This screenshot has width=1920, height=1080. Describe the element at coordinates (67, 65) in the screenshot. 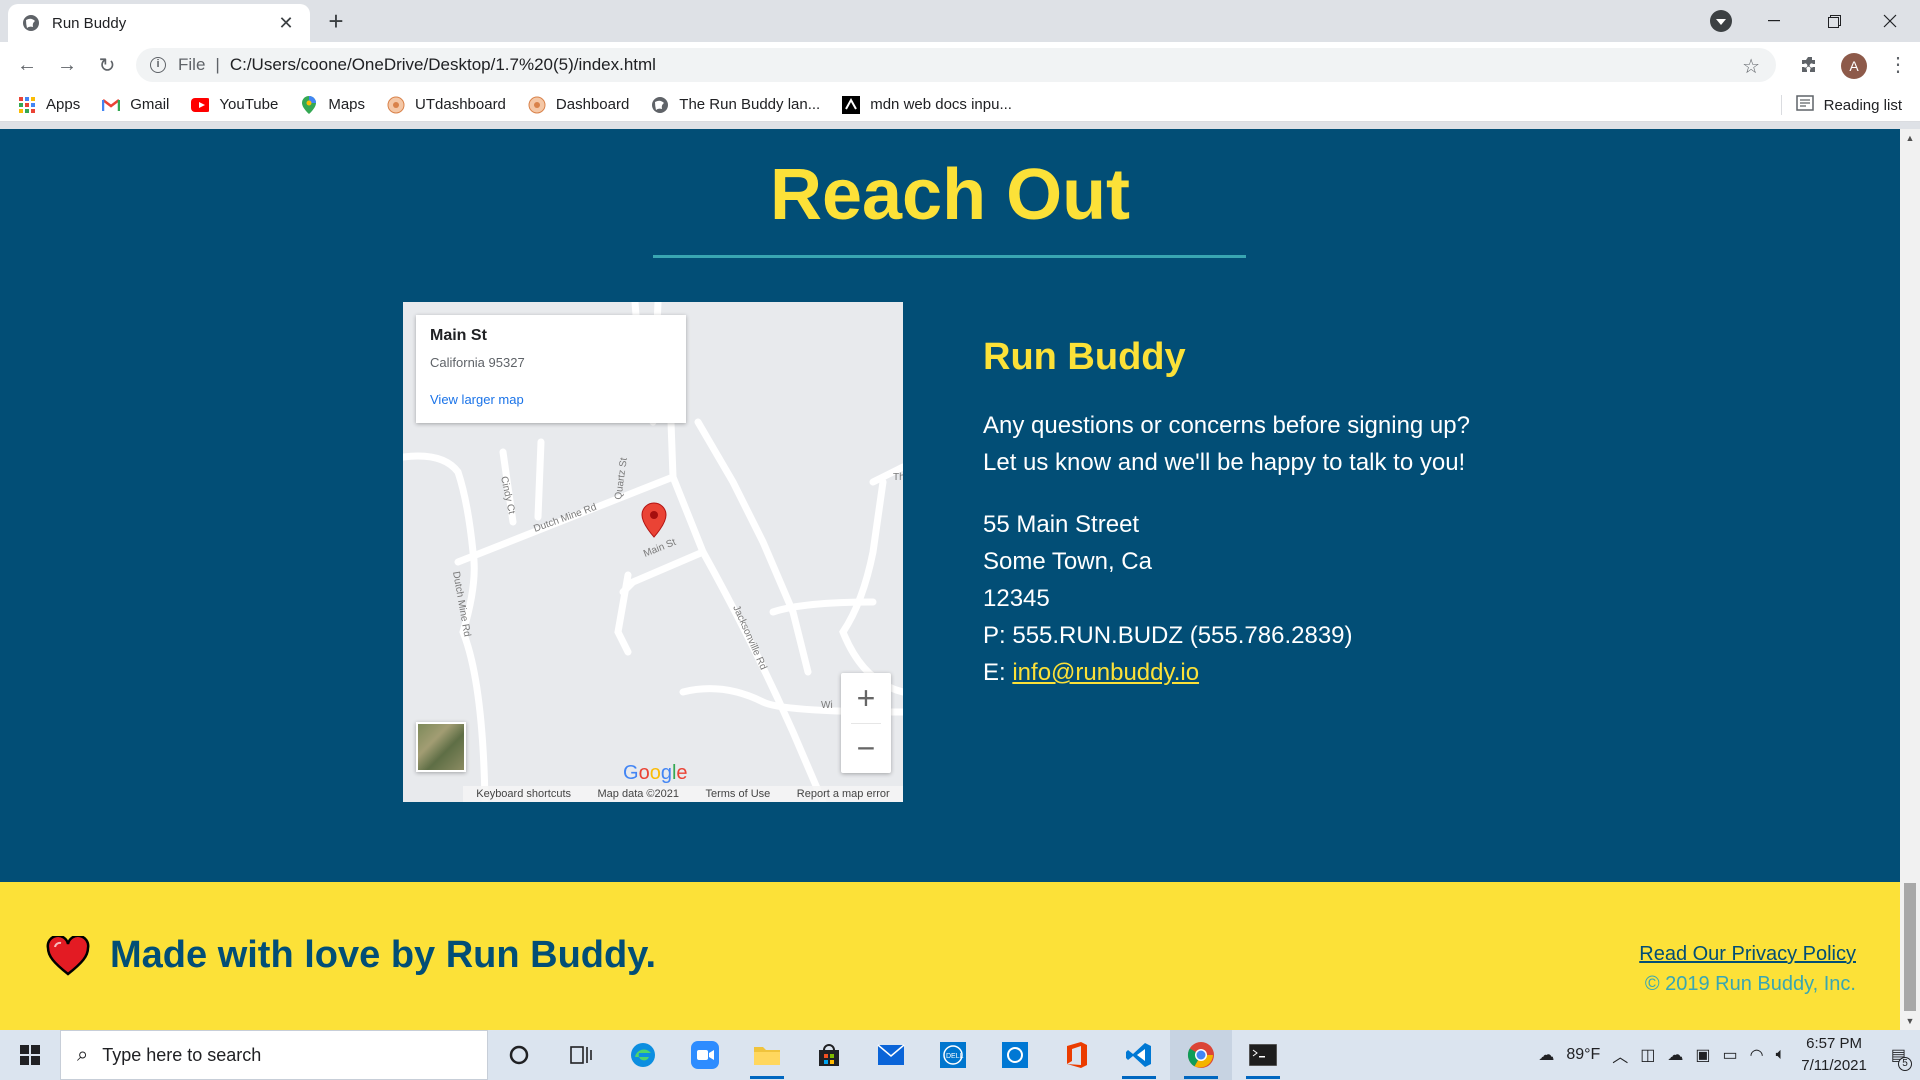

I see `forward-icon: →` at that location.